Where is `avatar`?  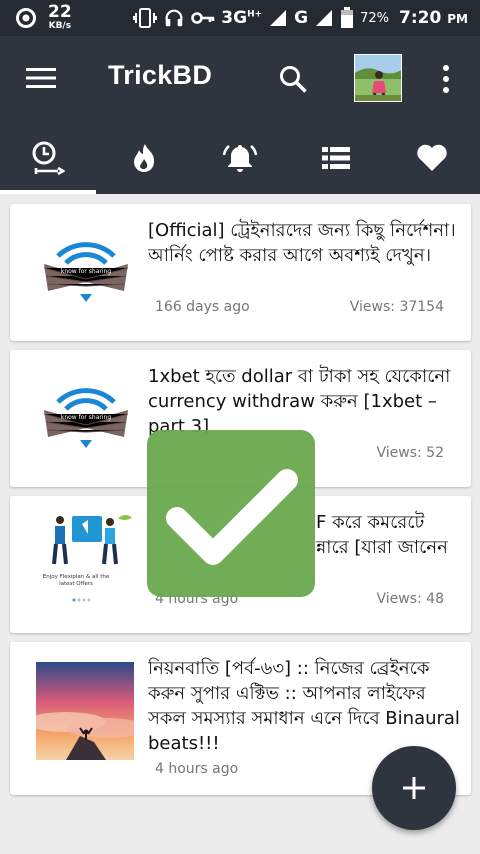 avatar is located at coordinates (378, 78).